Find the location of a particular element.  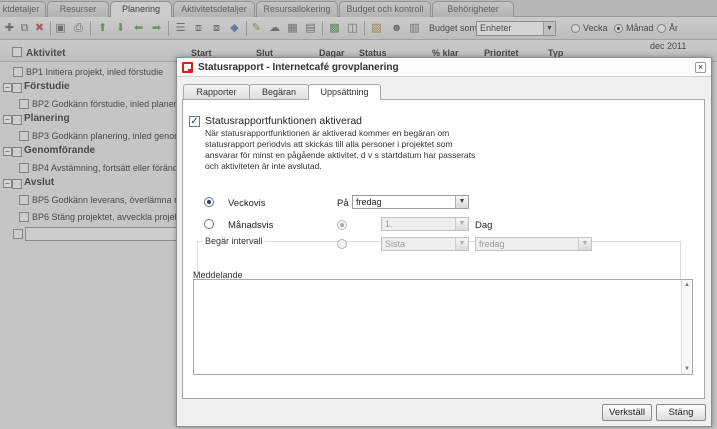

message-scrollbar: ▲ ▼ is located at coordinates (686, 327).